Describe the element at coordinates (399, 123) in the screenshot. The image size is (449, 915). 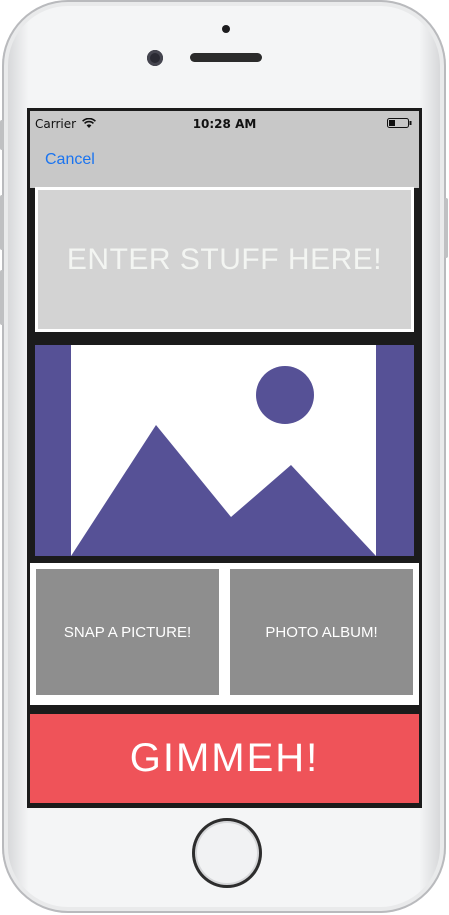
I see `battery-icon` at that location.